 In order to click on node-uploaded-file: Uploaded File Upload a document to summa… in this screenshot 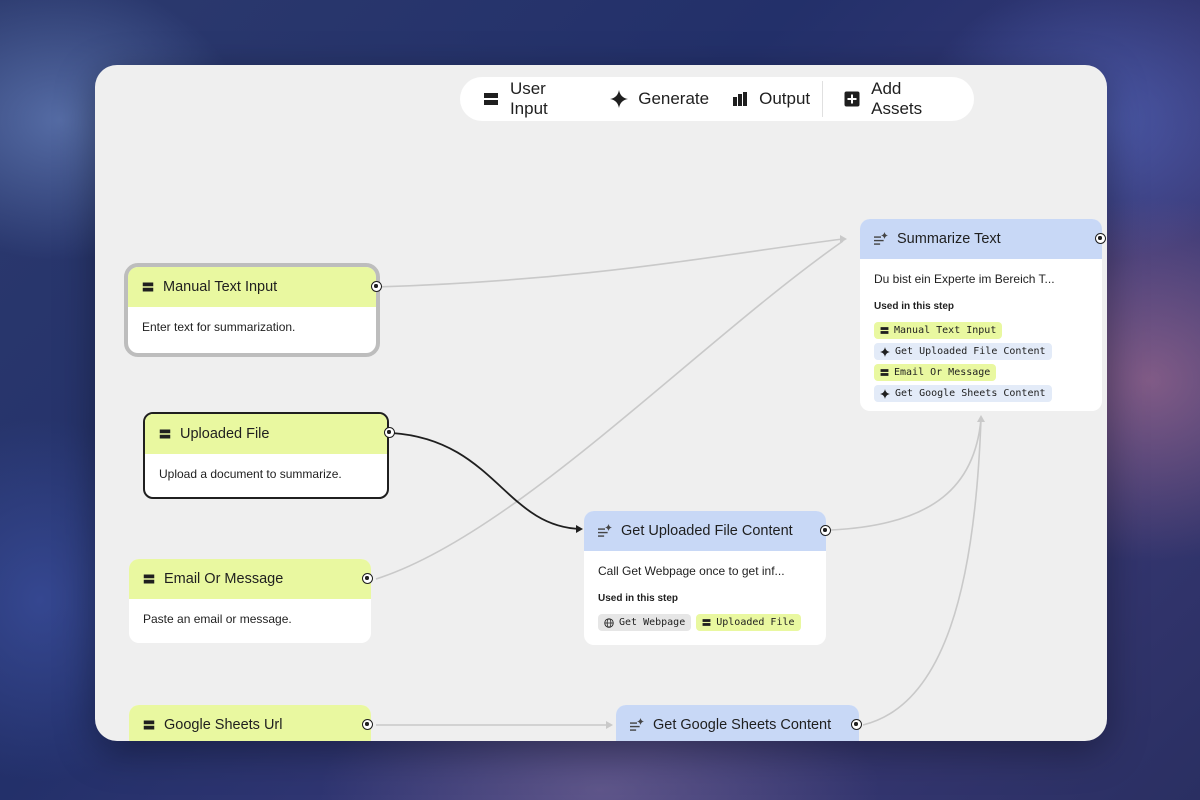, I will do `click(269, 455)`.